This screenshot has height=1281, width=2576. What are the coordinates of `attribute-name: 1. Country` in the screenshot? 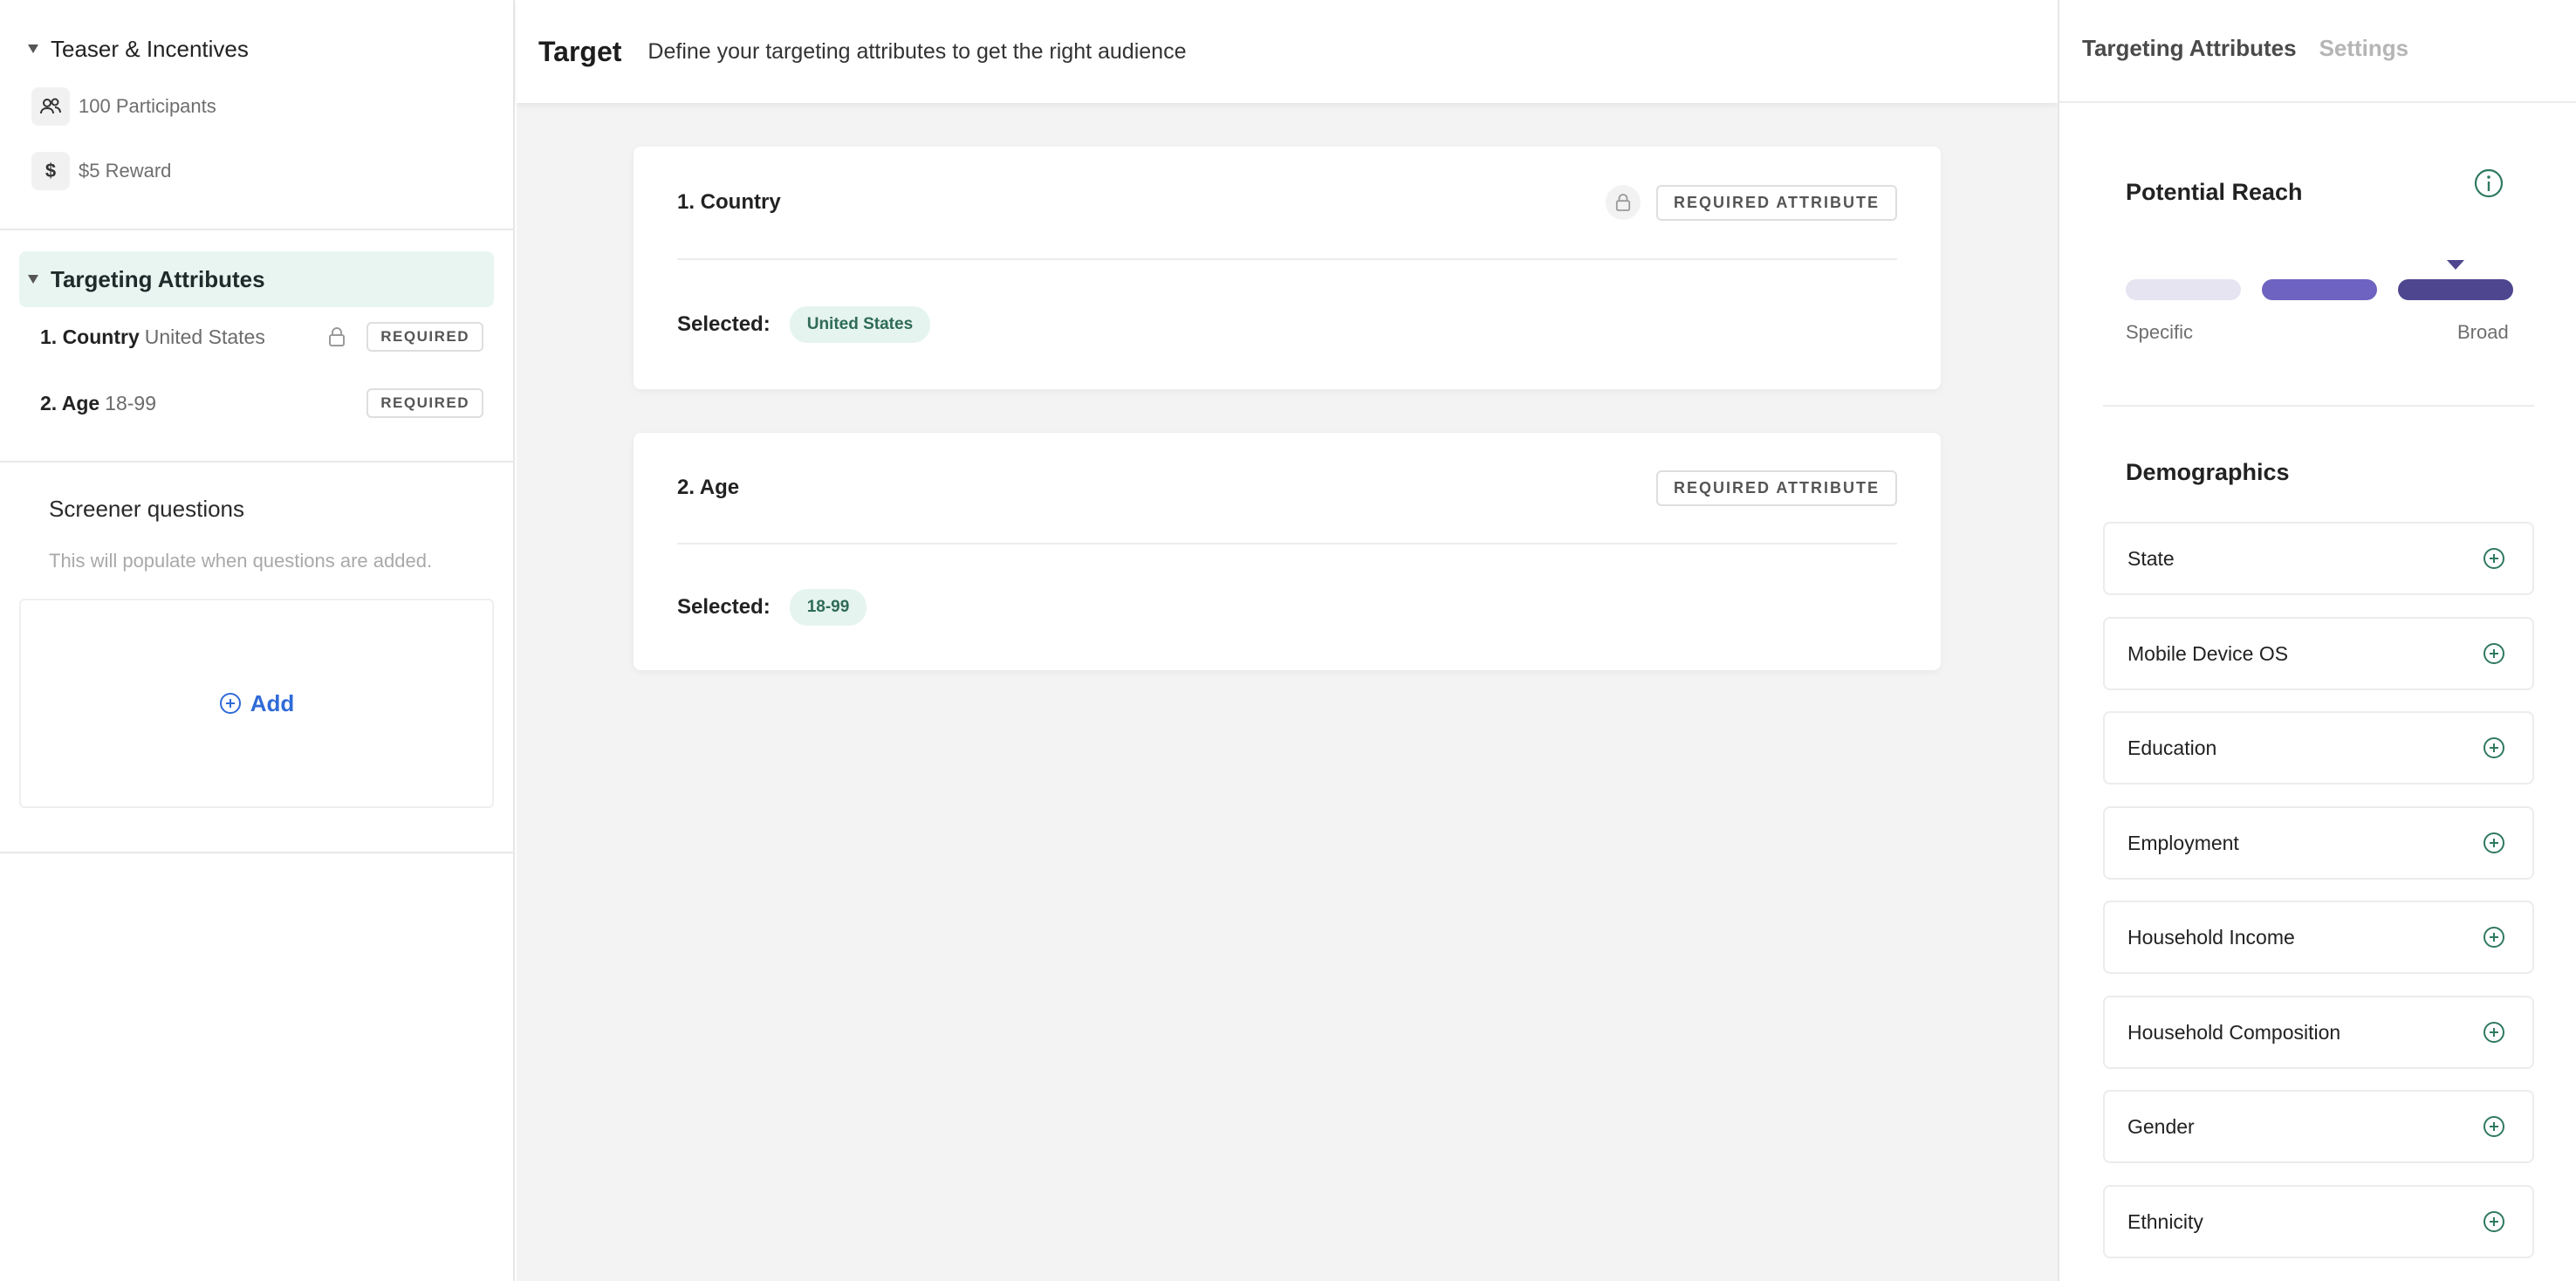 It's located at (90, 336).